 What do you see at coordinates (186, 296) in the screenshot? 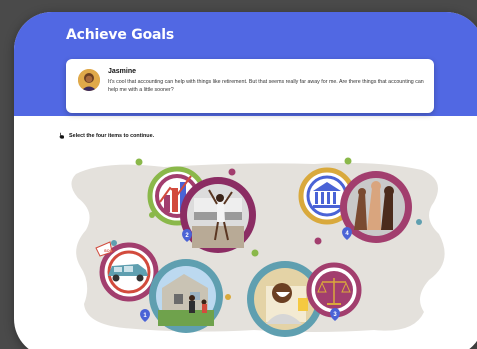
I see `house-family-photo` at bounding box center [186, 296].